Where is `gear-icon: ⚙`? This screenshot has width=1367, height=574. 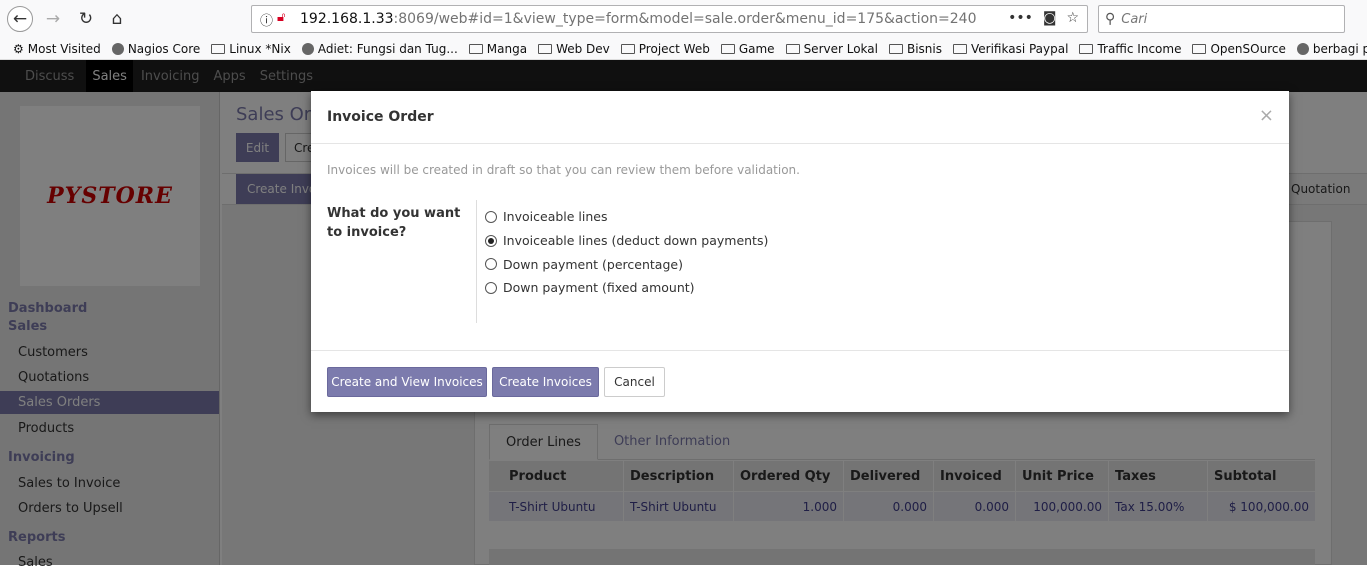
gear-icon: ⚙ is located at coordinates (18, 48).